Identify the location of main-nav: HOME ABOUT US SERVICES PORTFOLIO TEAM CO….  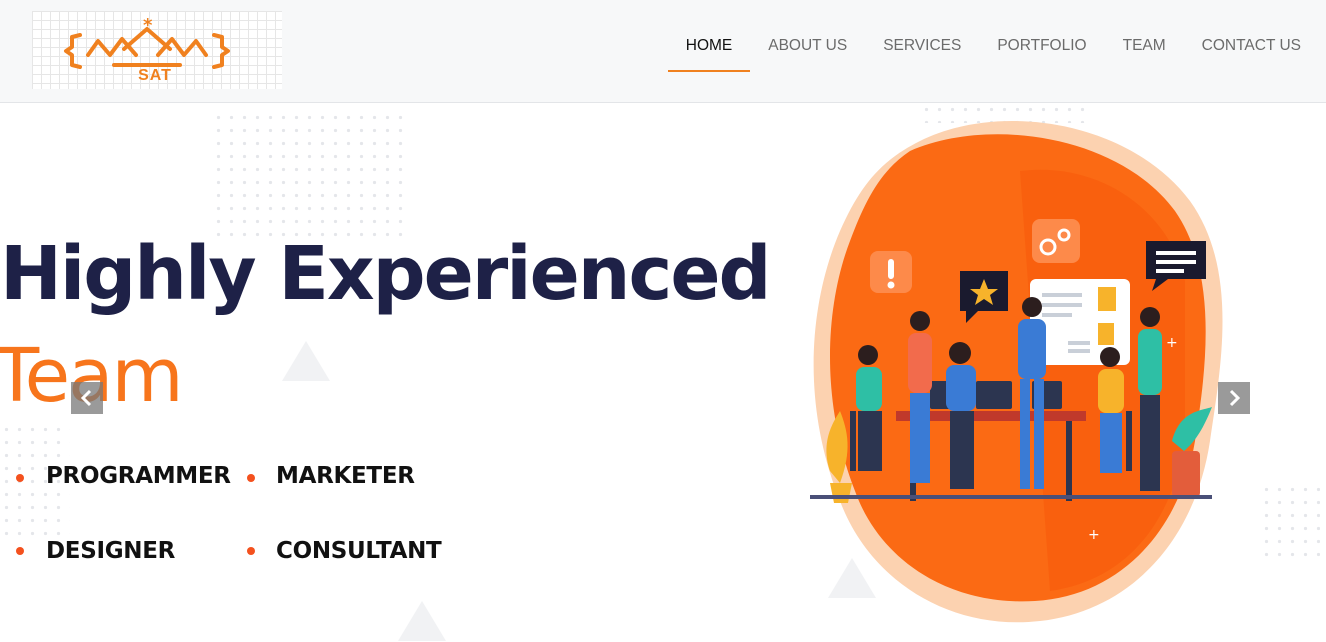
(984, 54).